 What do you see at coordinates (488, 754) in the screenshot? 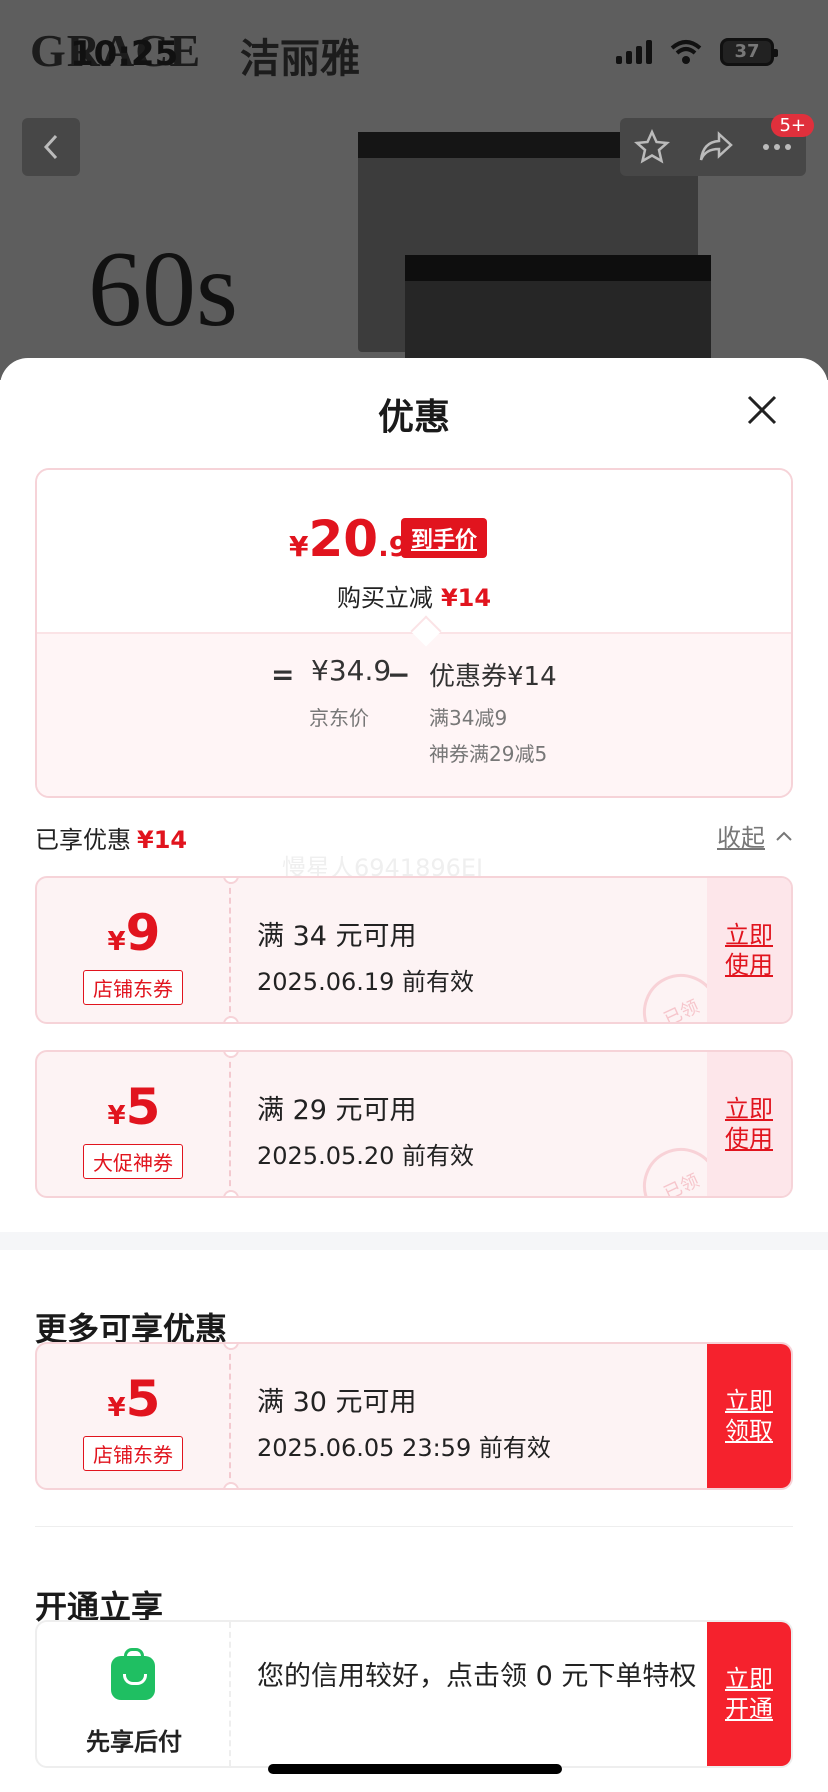
I see `coupon-detail: 神券满29减5` at bounding box center [488, 754].